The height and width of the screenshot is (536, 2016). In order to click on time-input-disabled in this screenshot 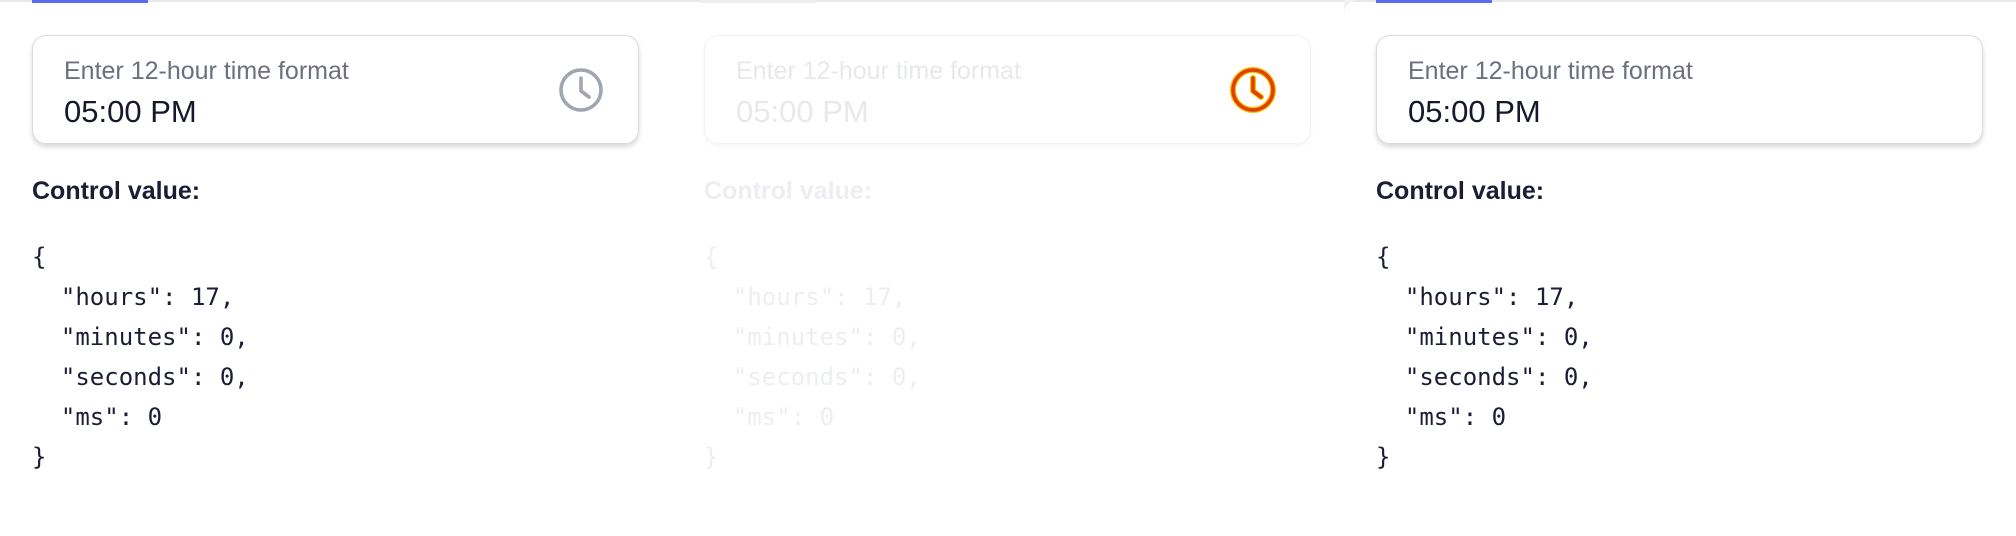, I will do `click(926, 112)`.